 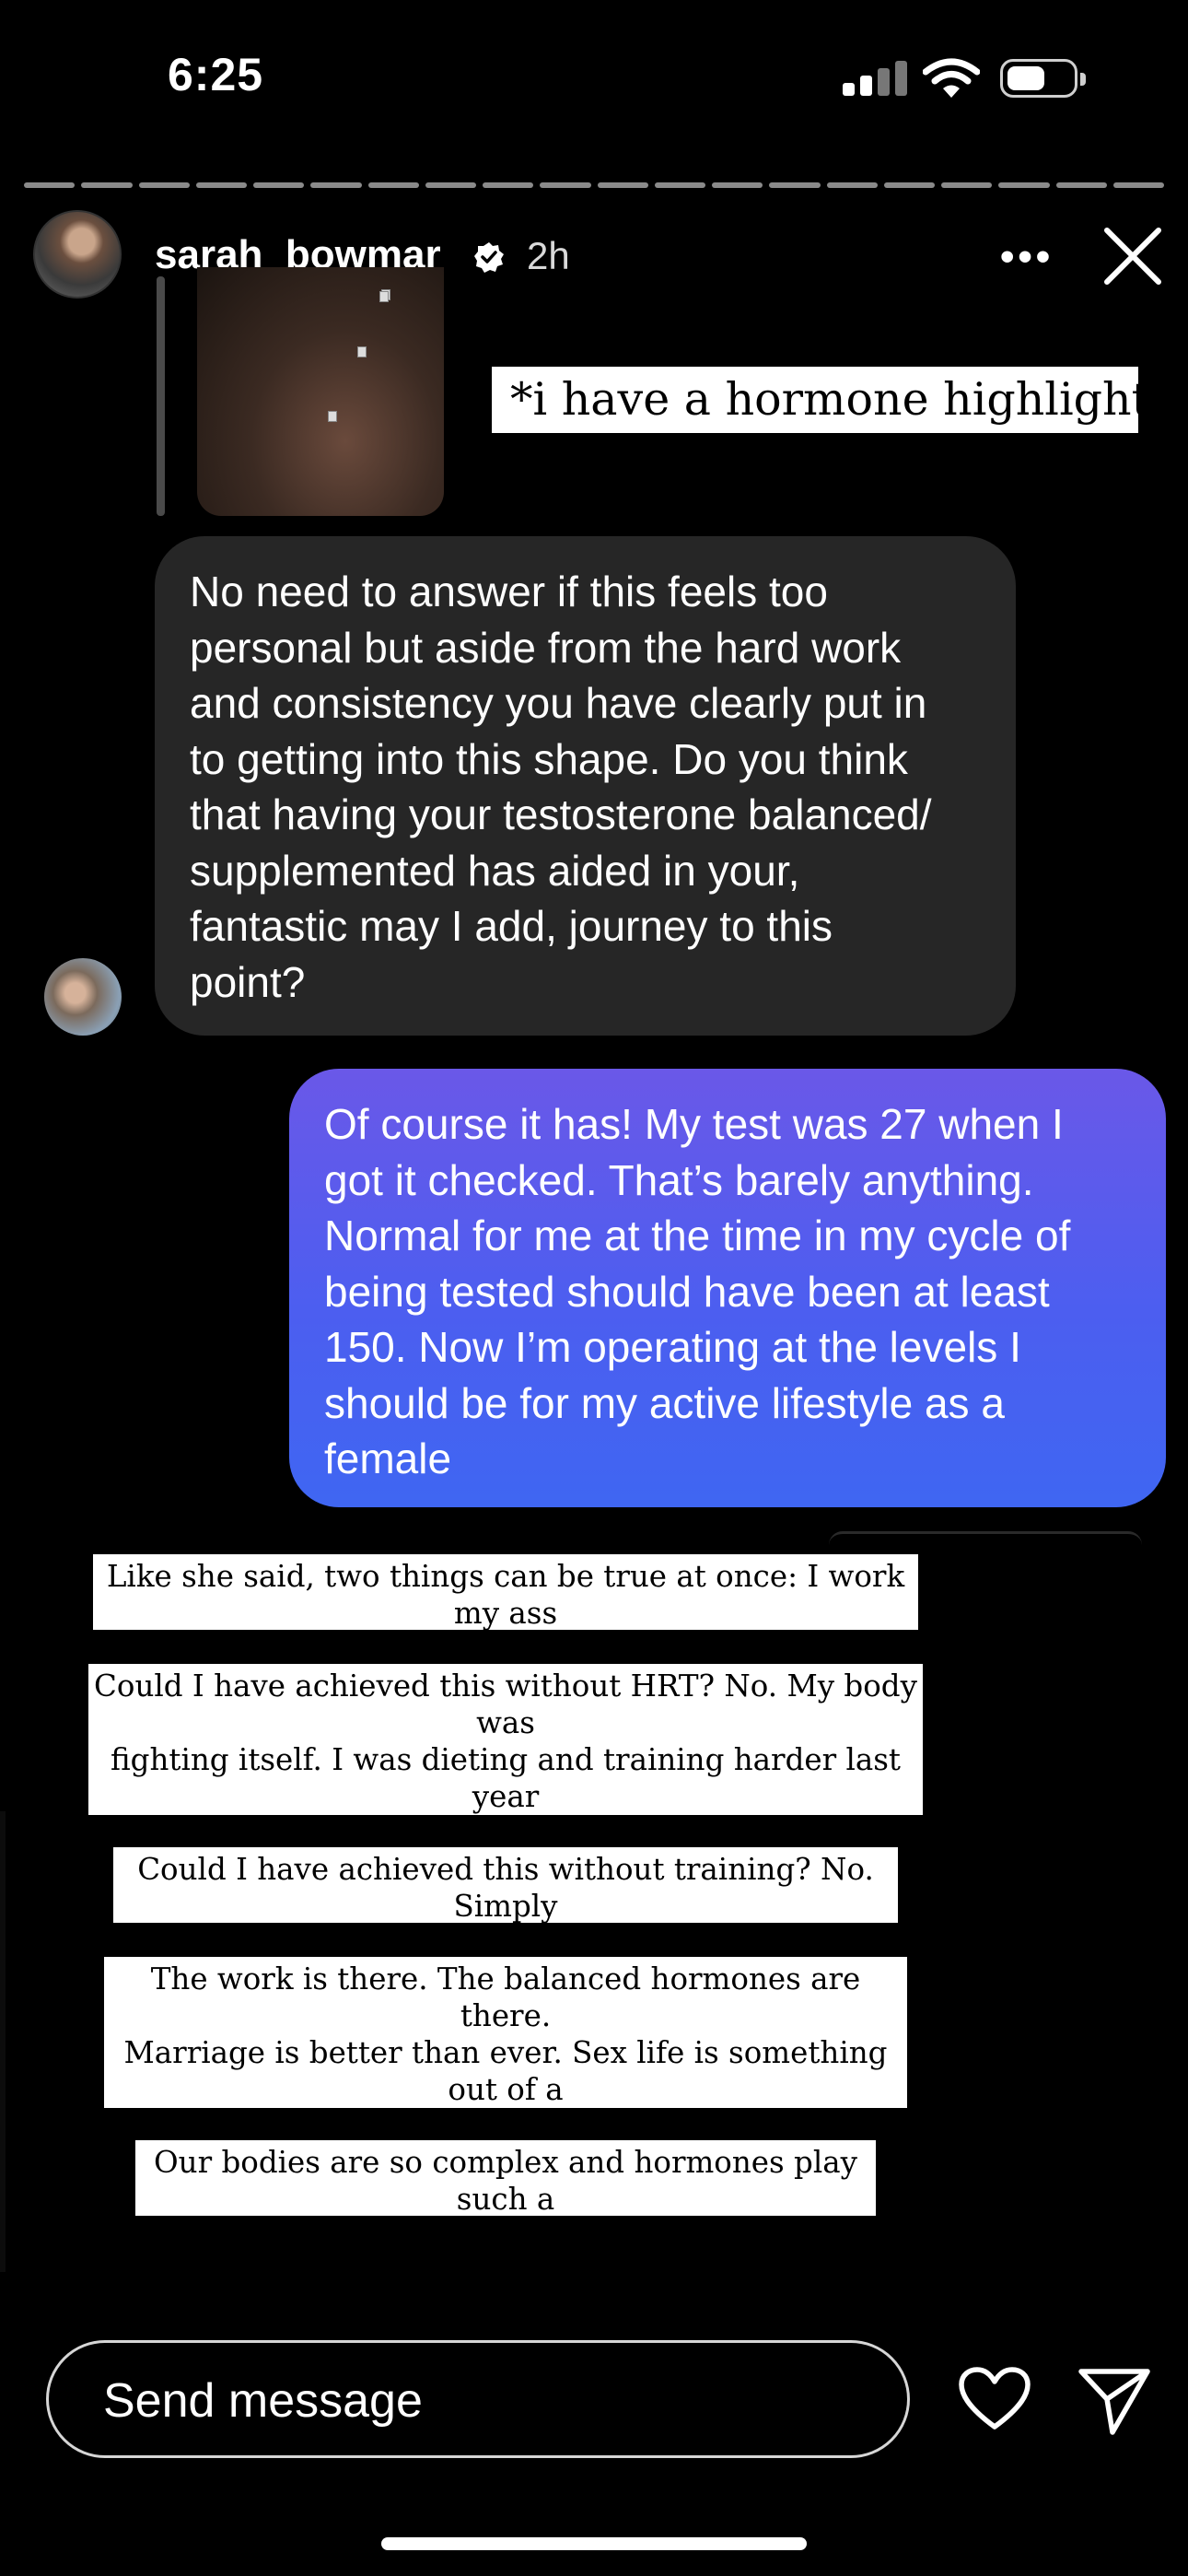 I want to click on signal-icon, so click(x=878, y=78).